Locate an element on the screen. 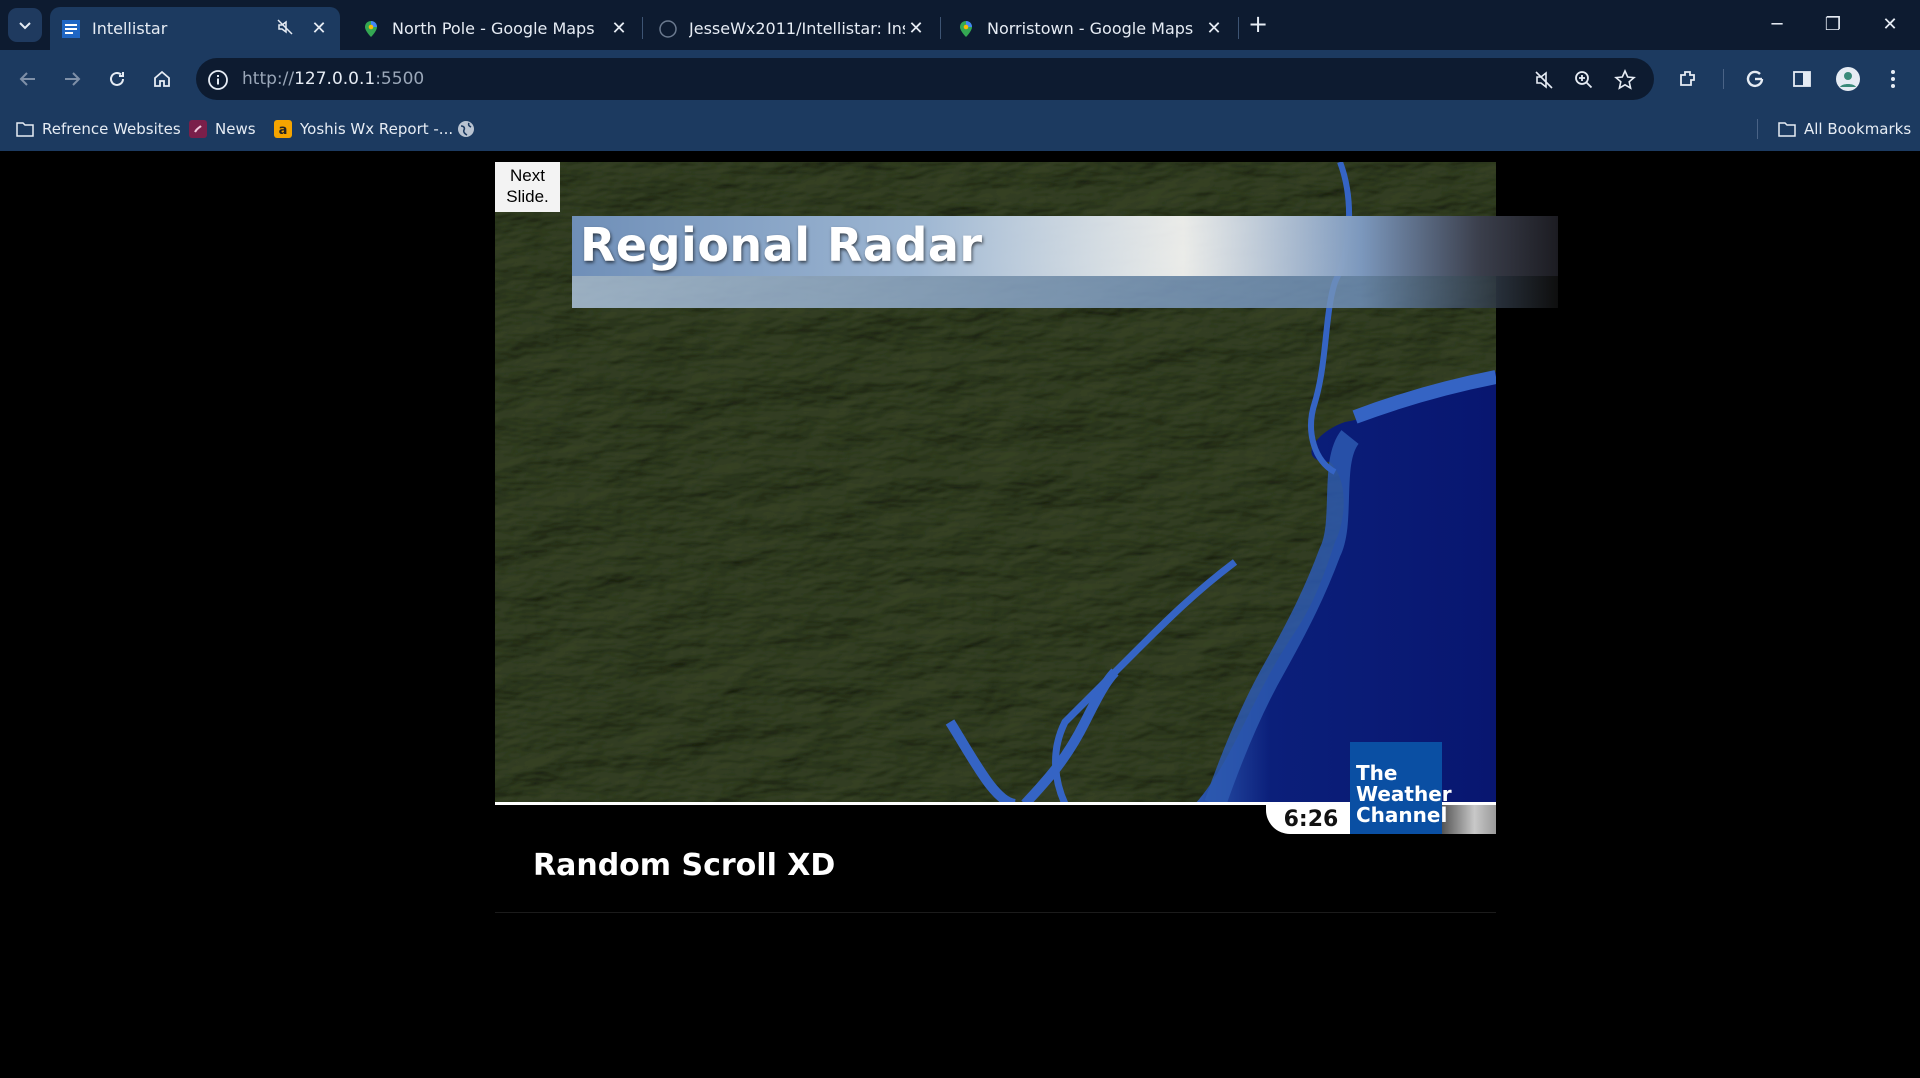  scroll-divider is located at coordinates (995, 912).